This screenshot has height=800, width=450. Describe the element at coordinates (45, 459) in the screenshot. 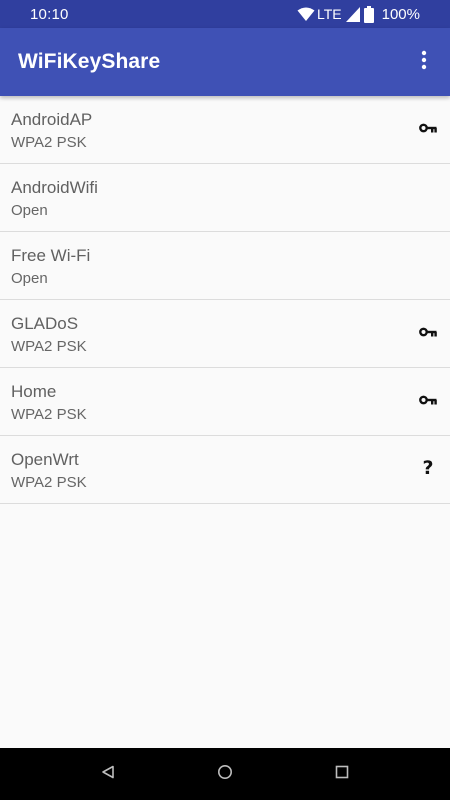

I see `network-name: OpenWrt` at that location.